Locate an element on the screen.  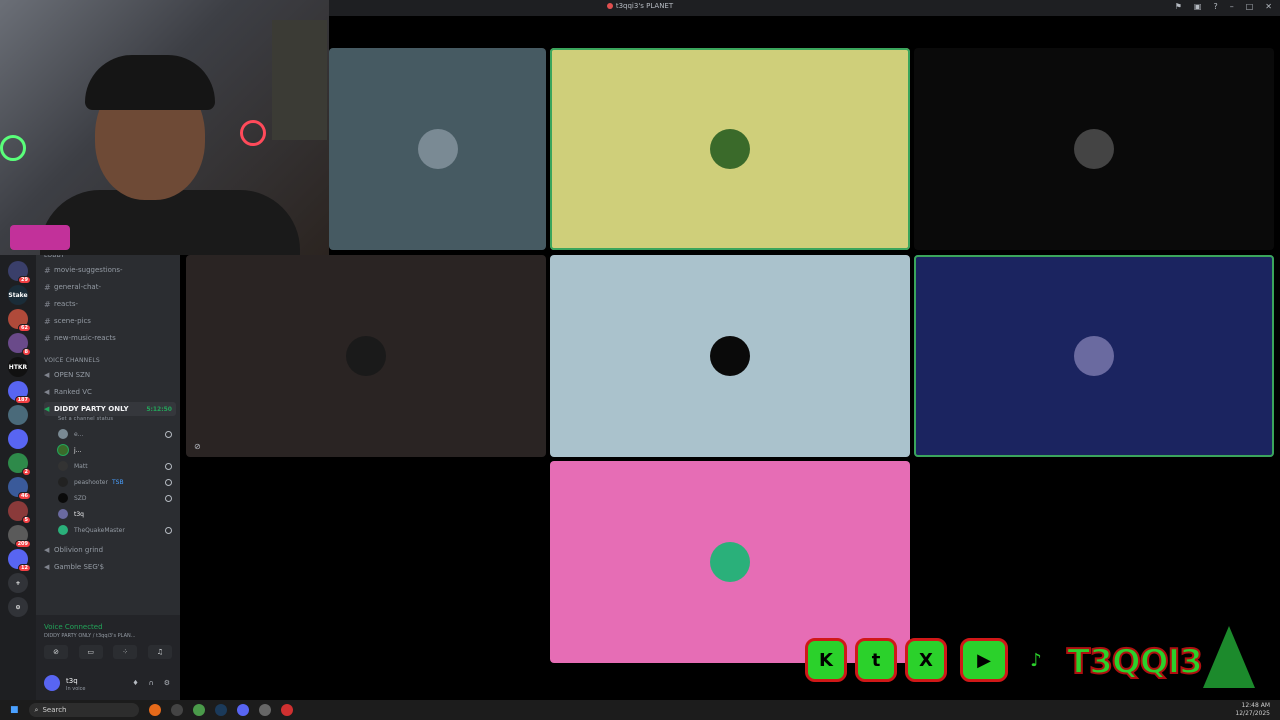
voice-user: SZD is located at coordinates (117, 498).